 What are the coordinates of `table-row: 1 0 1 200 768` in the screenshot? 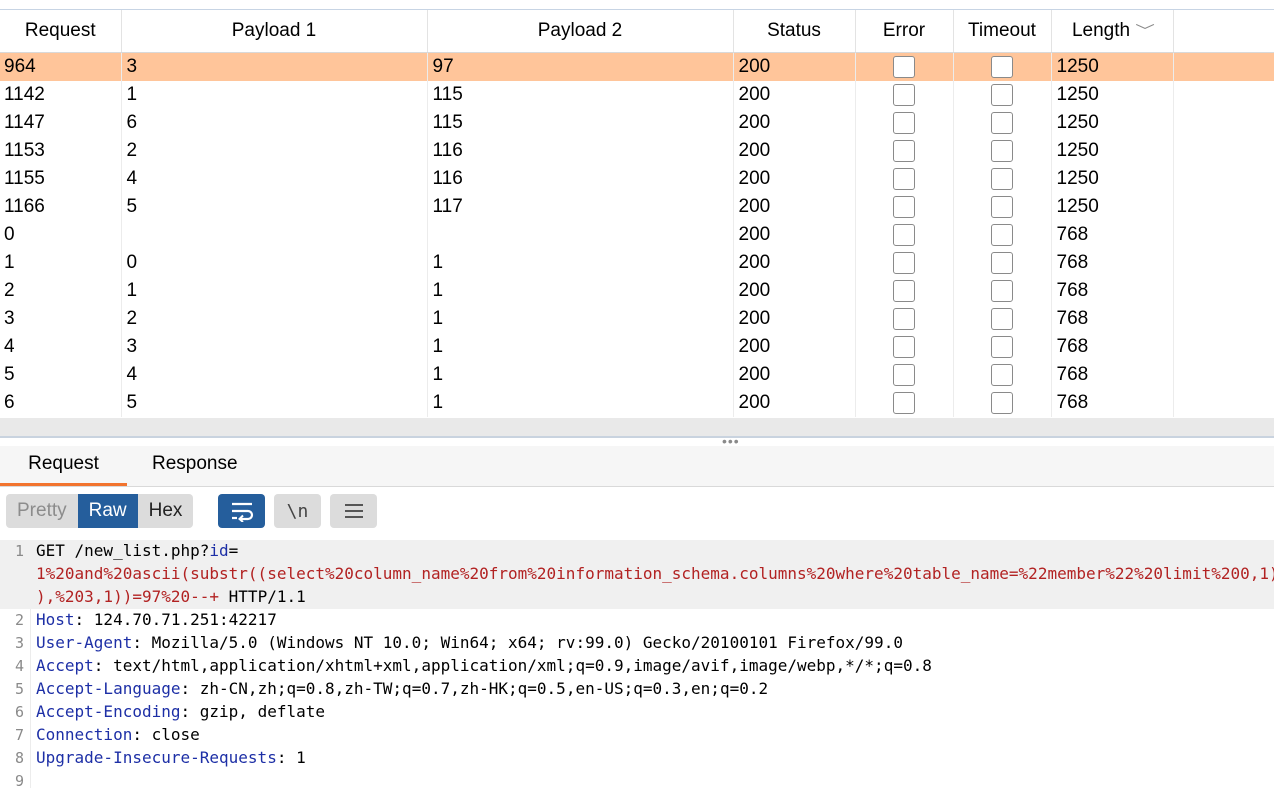 It's located at (637, 263).